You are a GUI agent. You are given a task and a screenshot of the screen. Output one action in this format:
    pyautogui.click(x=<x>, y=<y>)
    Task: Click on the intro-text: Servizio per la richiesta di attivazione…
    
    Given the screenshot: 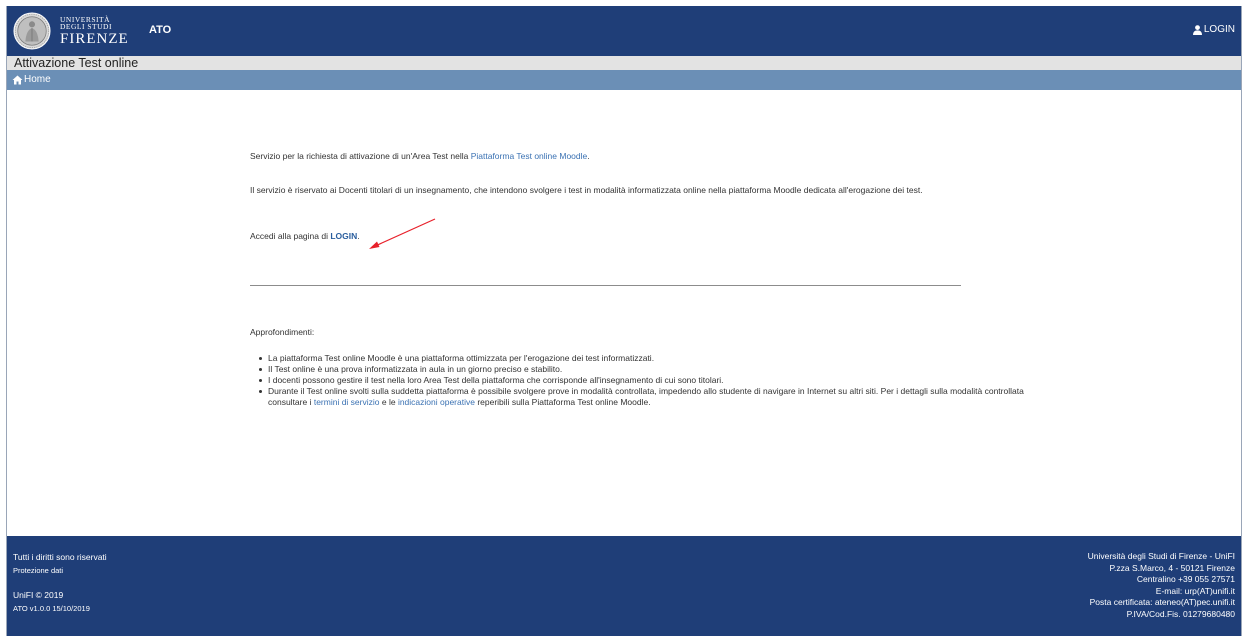 What is the action you would take?
    pyautogui.click(x=360, y=156)
    